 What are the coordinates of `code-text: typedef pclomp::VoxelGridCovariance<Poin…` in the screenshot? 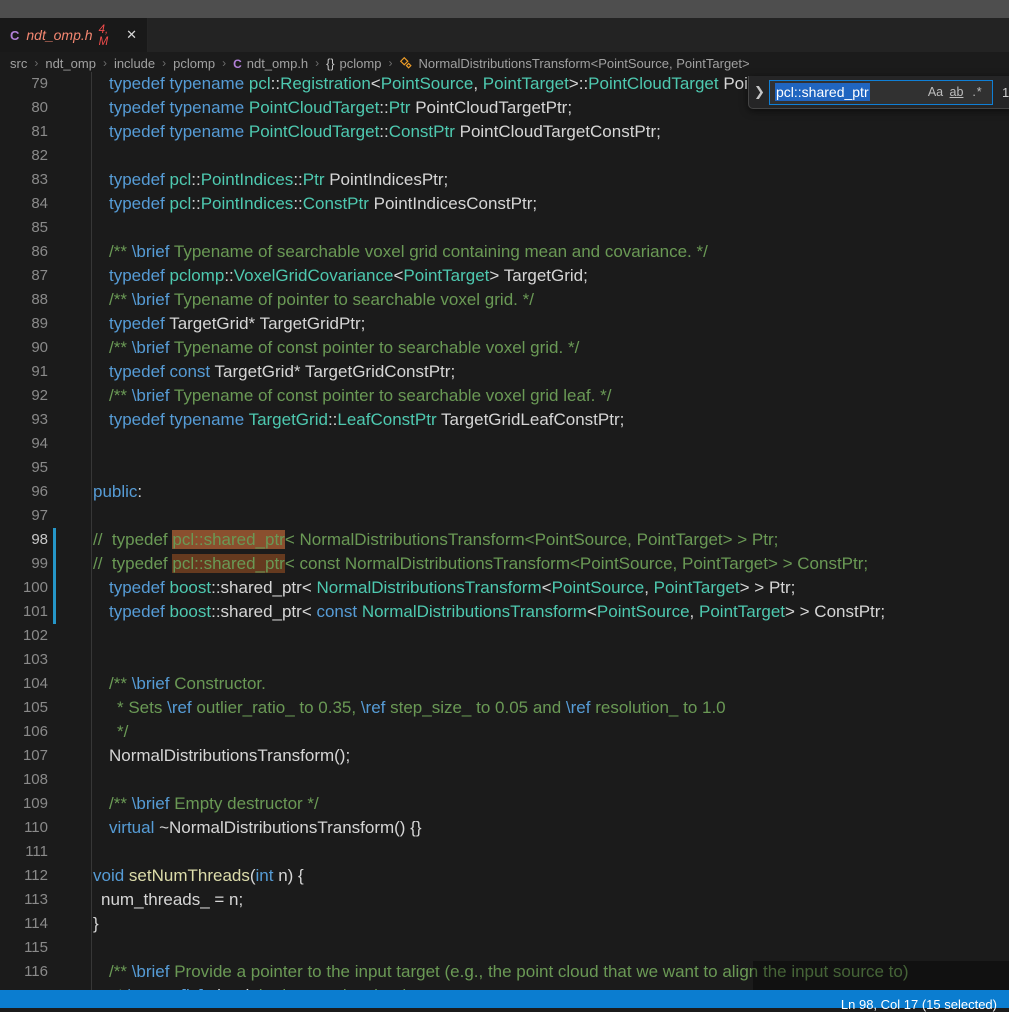 It's located at (348, 275).